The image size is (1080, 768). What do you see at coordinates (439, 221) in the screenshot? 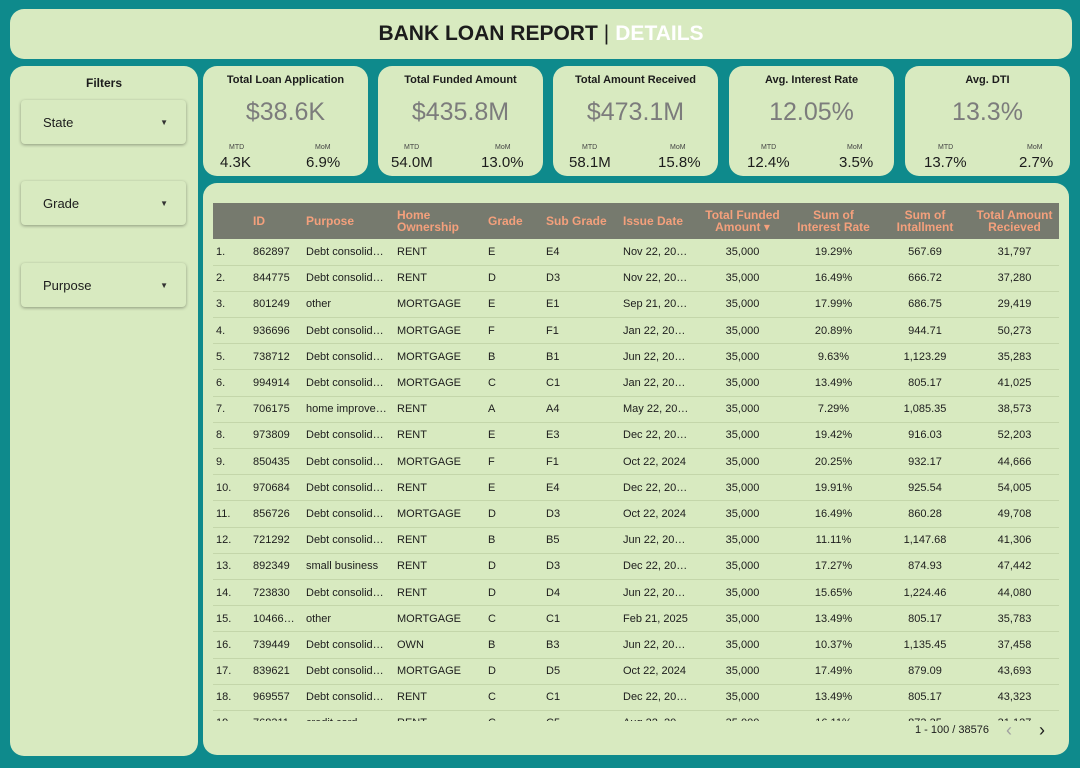
I see `header-home-ownership: Home Ownership` at bounding box center [439, 221].